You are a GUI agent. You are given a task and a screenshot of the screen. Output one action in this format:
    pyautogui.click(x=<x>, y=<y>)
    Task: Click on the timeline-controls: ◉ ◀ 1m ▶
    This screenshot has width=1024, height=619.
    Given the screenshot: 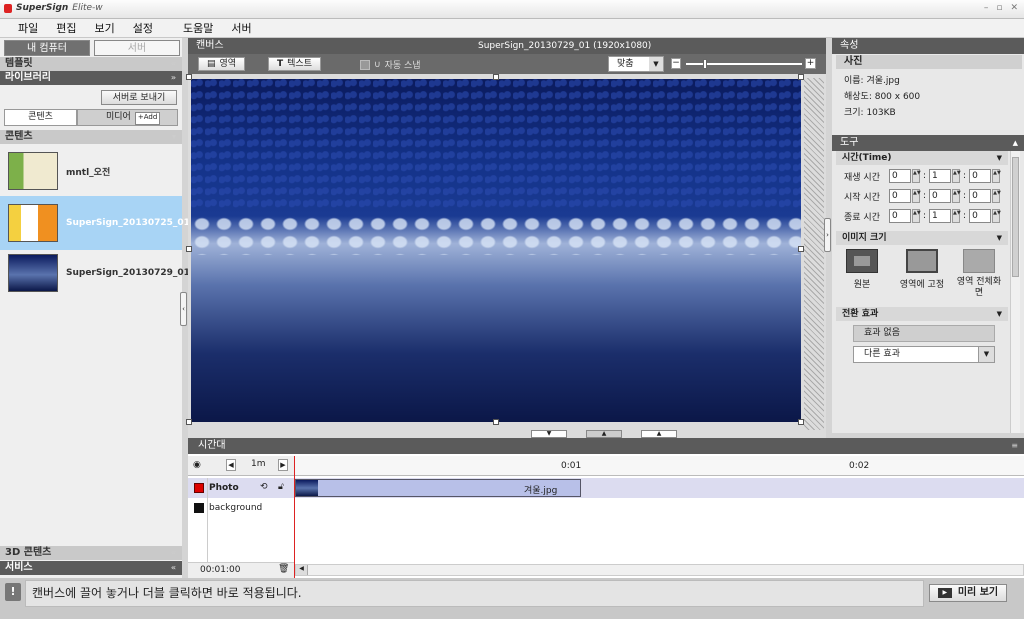 What is the action you would take?
    pyautogui.click(x=241, y=466)
    